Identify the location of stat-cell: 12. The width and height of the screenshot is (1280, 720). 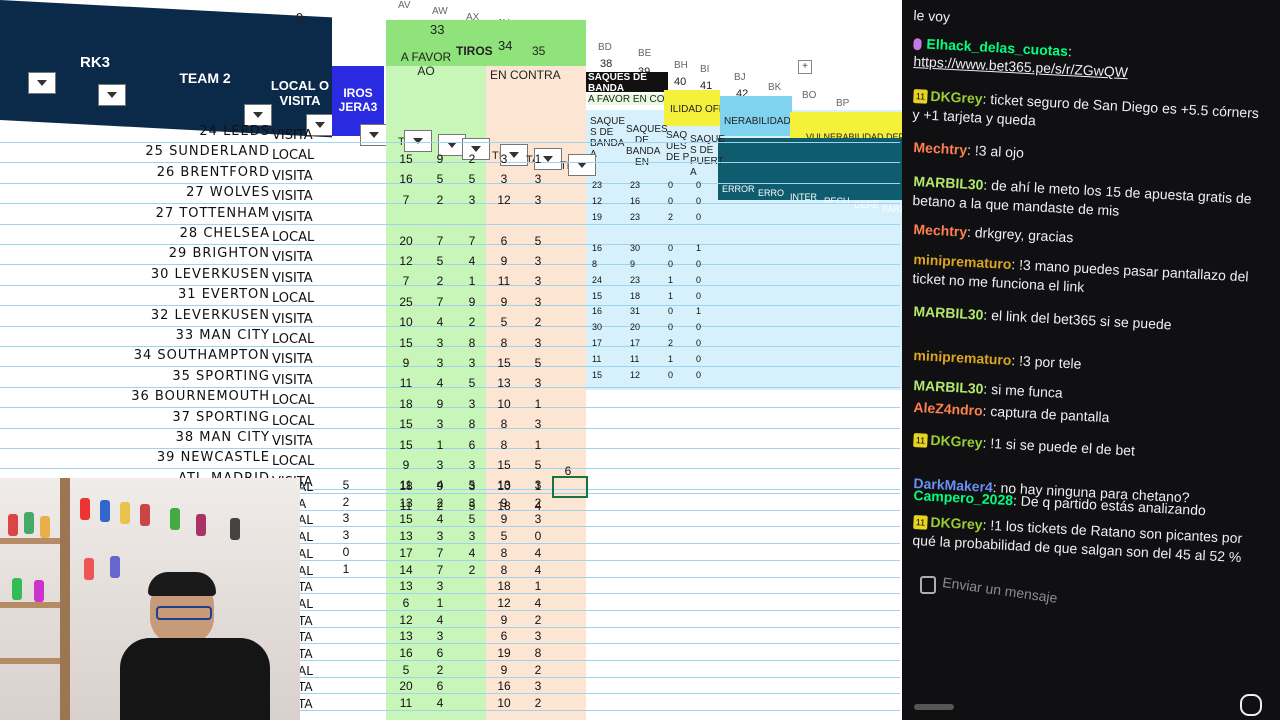
(504, 200).